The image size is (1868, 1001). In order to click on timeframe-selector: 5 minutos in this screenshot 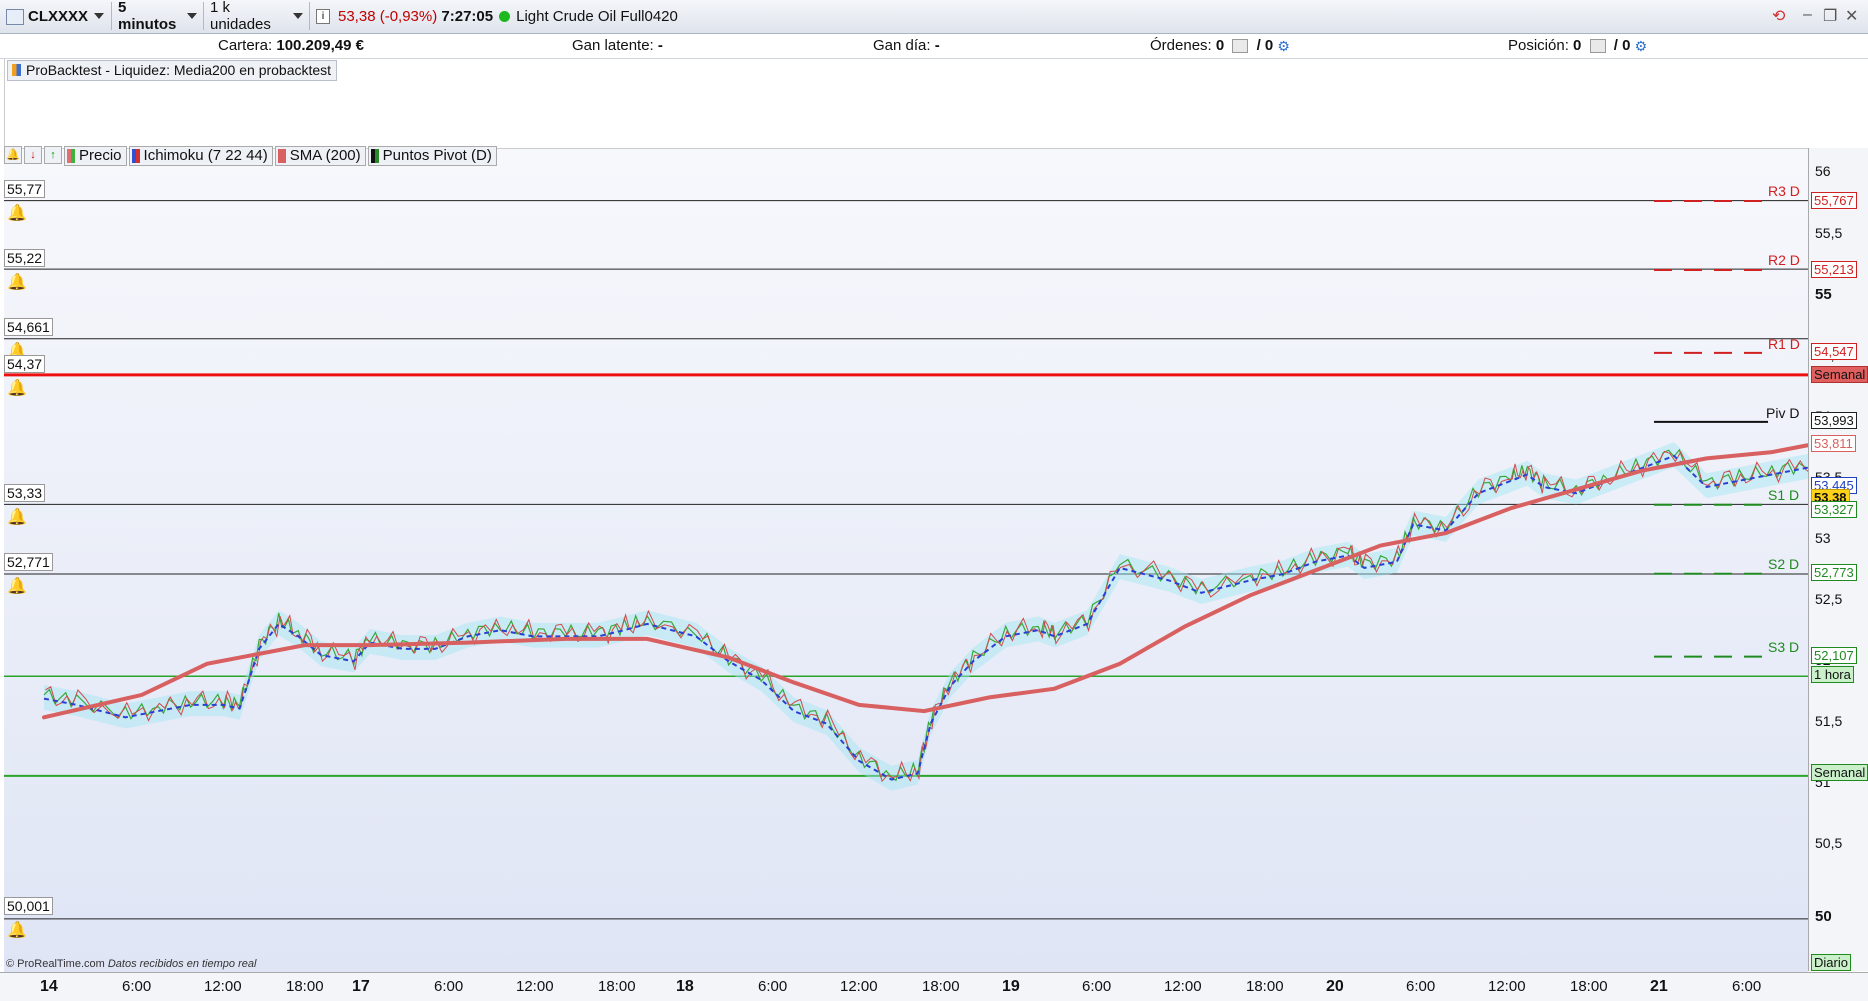, I will do `click(158, 16)`.